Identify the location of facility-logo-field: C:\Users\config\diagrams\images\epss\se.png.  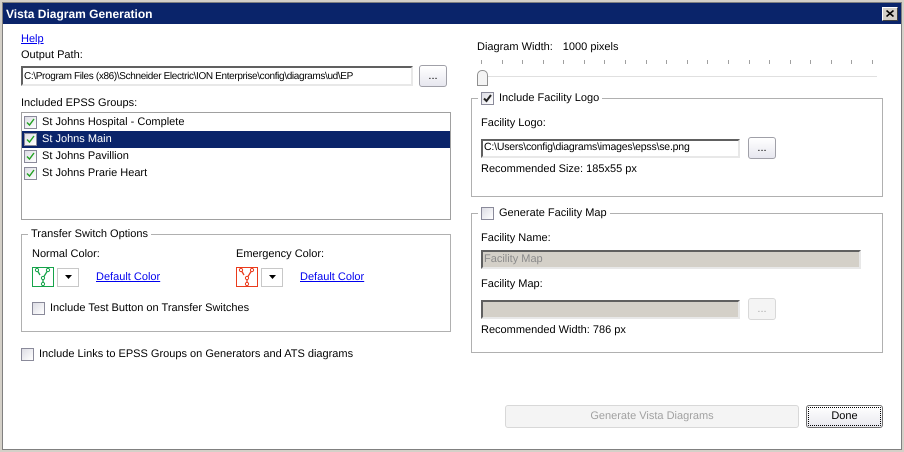
(610, 148).